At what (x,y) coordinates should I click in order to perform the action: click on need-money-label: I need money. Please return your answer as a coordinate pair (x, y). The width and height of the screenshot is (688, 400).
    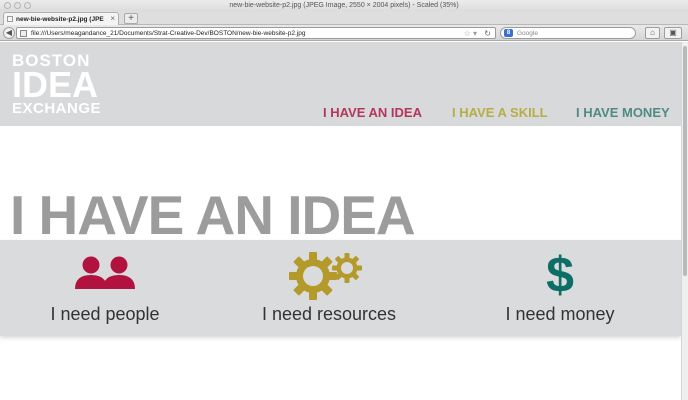
    Looking at the image, I should click on (560, 314).